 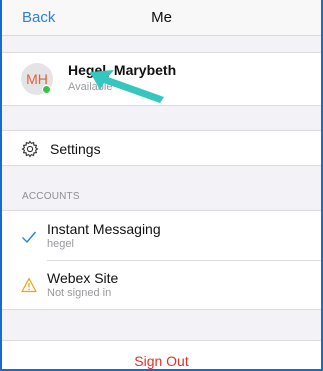 I want to click on gear-icon, so click(x=30, y=149).